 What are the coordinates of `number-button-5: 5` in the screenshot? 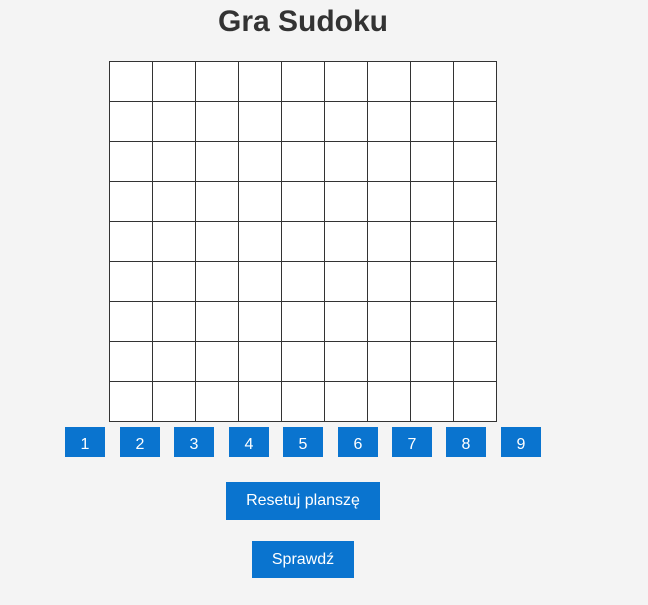 It's located at (303, 442).